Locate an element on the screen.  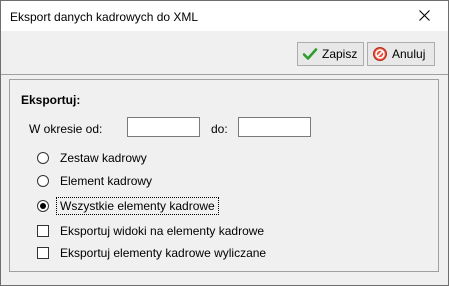
close-button is located at coordinates (425, 16).